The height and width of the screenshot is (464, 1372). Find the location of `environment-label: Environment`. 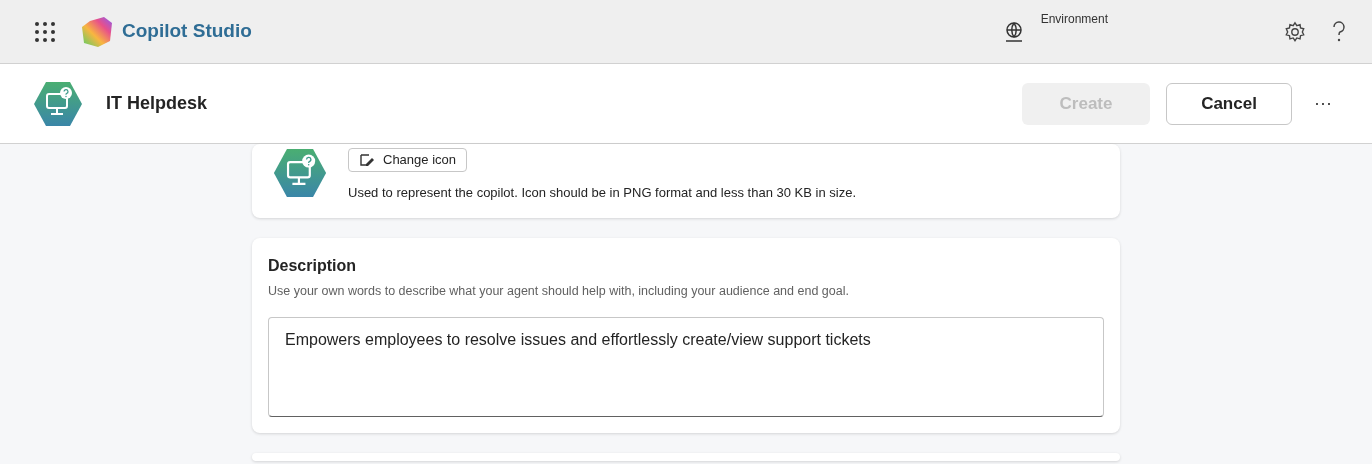

environment-label: Environment is located at coordinates (1074, 19).